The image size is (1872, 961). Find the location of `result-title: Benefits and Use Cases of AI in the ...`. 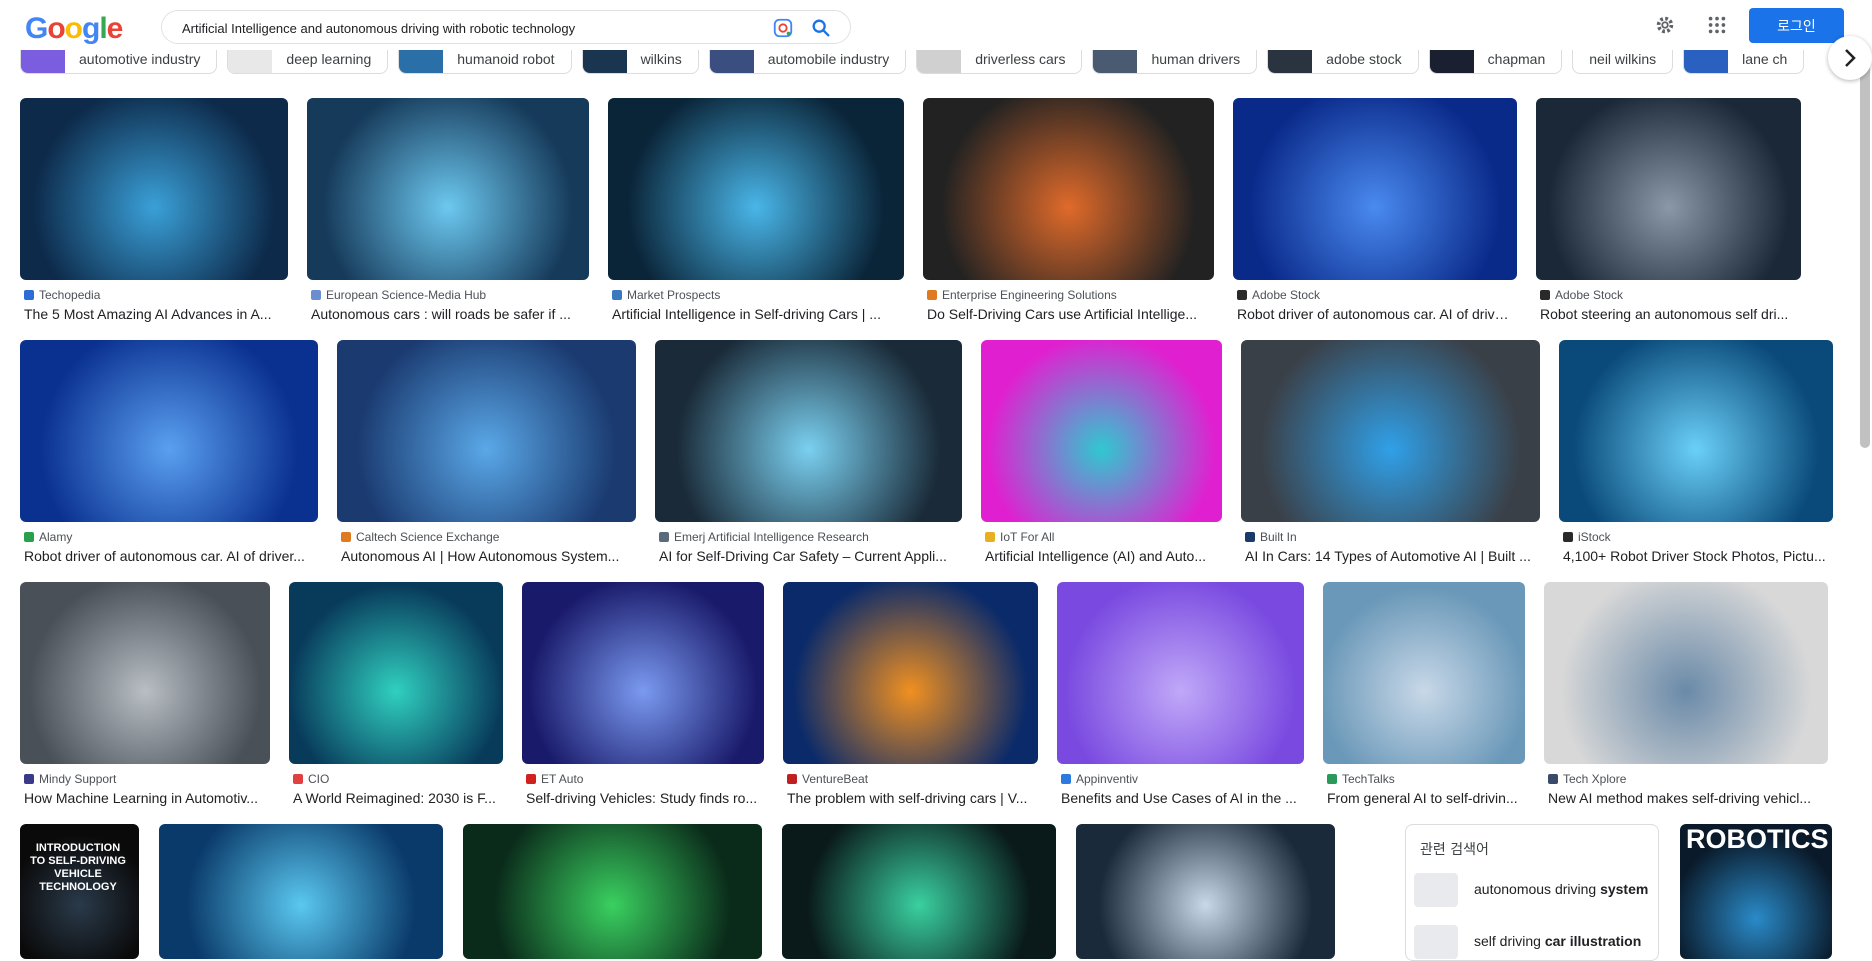

result-title: Benefits and Use Cases of AI in the ... is located at coordinates (1180, 798).